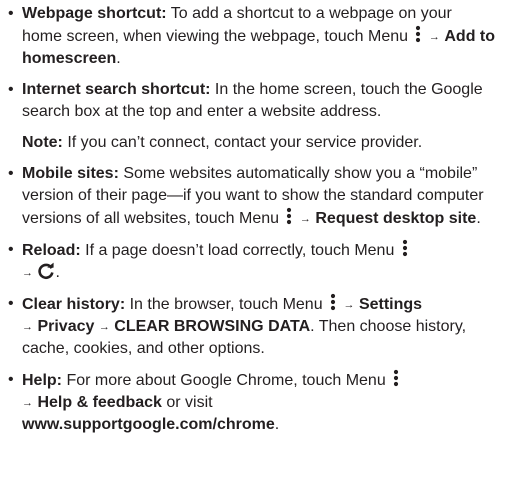 This screenshot has height=480, width=506. What do you see at coordinates (94, 13) in the screenshot?
I see `item-title: Webpage shortcut:` at bounding box center [94, 13].